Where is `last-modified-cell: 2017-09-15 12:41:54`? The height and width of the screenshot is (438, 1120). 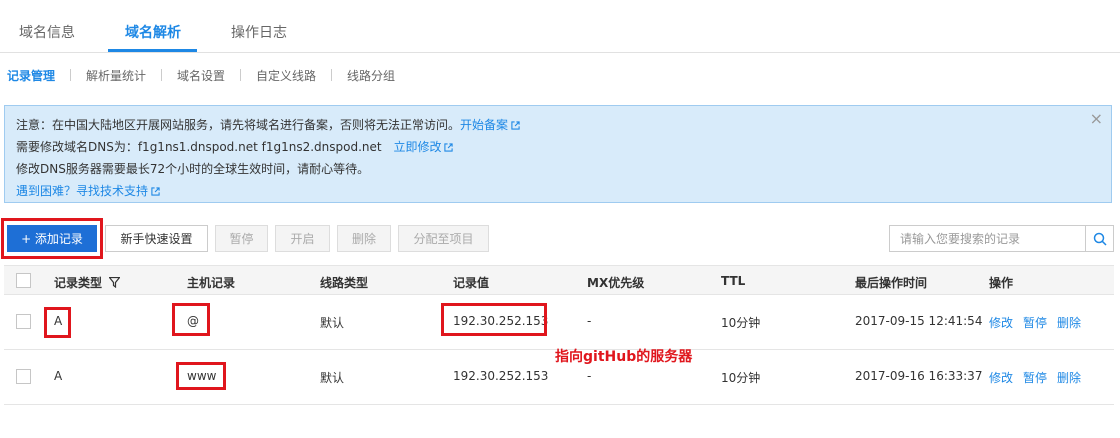
last-modified-cell: 2017-09-15 12:41:54 is located at coordinates (919, 321).